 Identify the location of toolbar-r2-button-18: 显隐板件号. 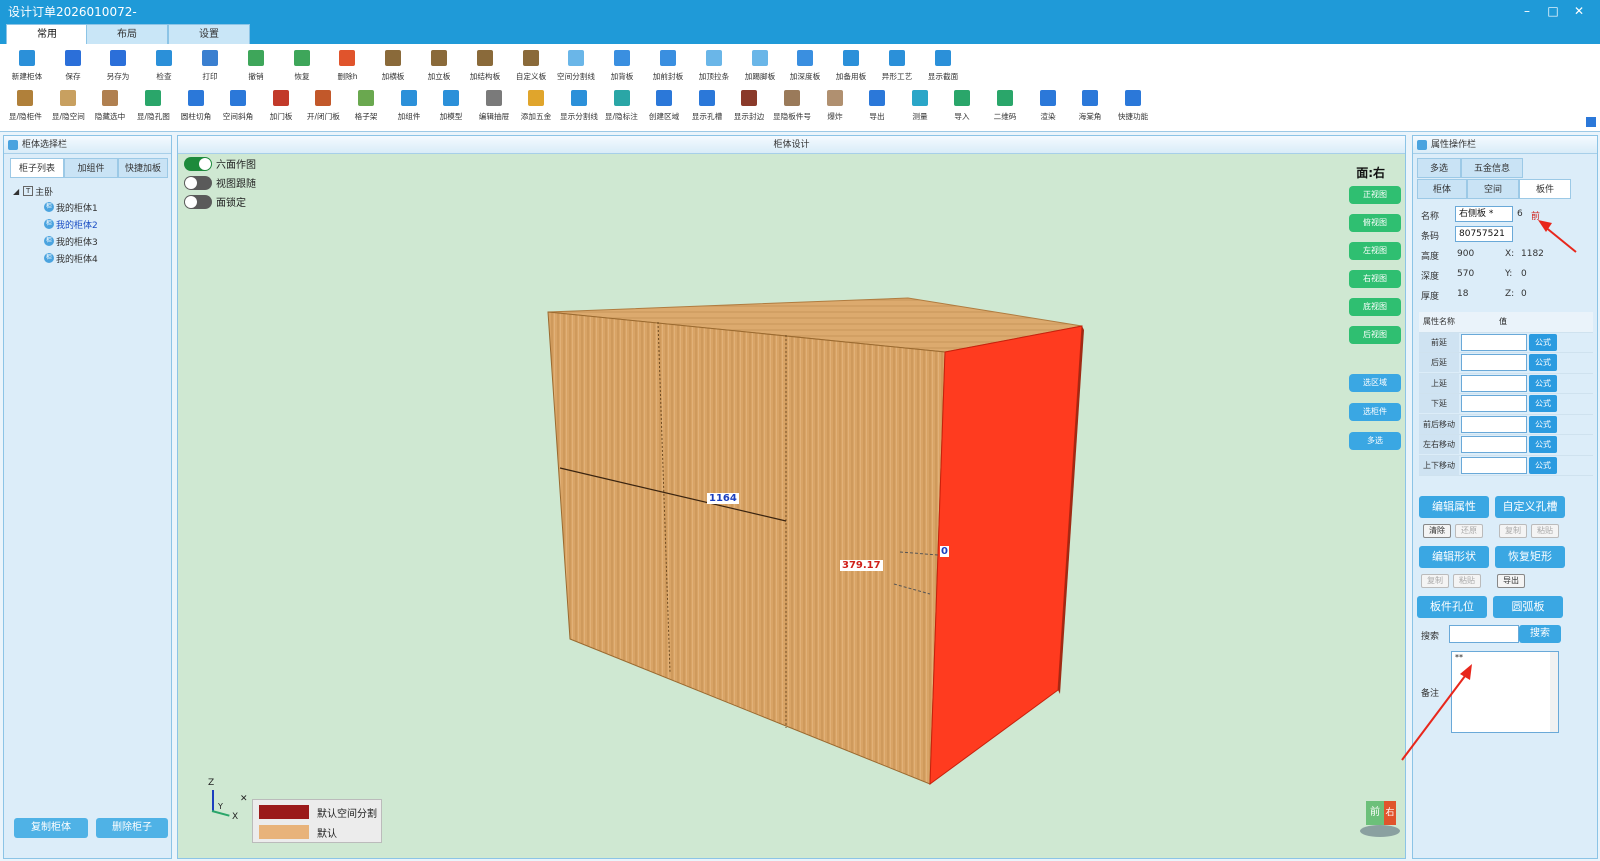
(792, 108).